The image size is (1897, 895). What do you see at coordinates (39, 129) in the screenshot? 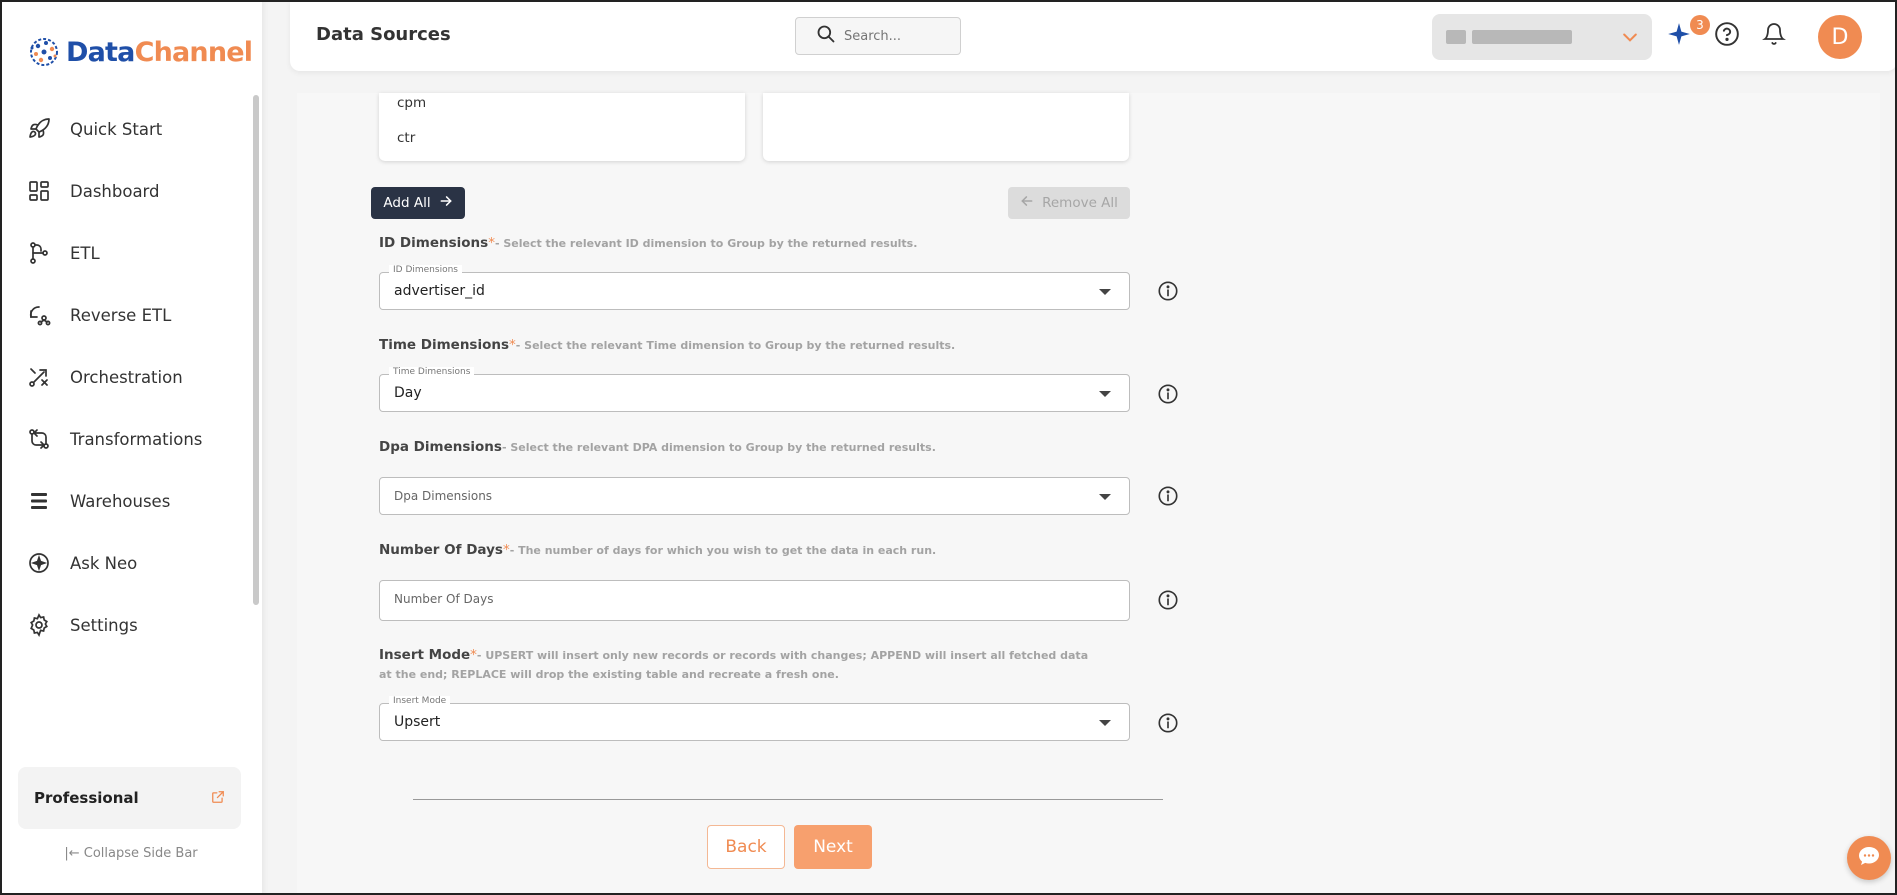
I see `rocket-icon` at bounding box center [39, 129].